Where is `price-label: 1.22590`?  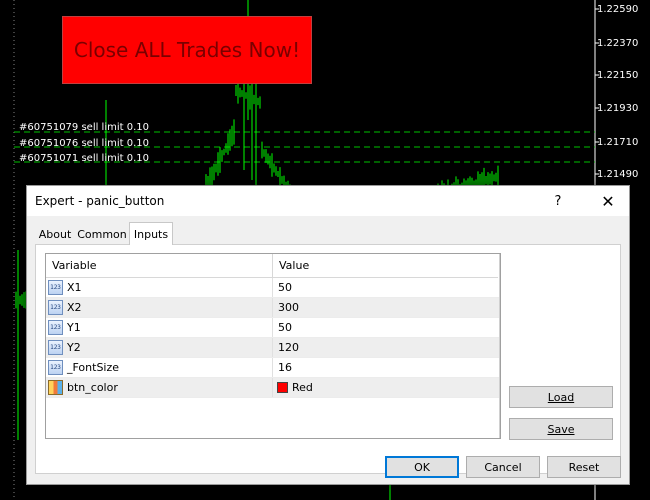
price-label: 1.22590 is located at coordinates (618, 9).